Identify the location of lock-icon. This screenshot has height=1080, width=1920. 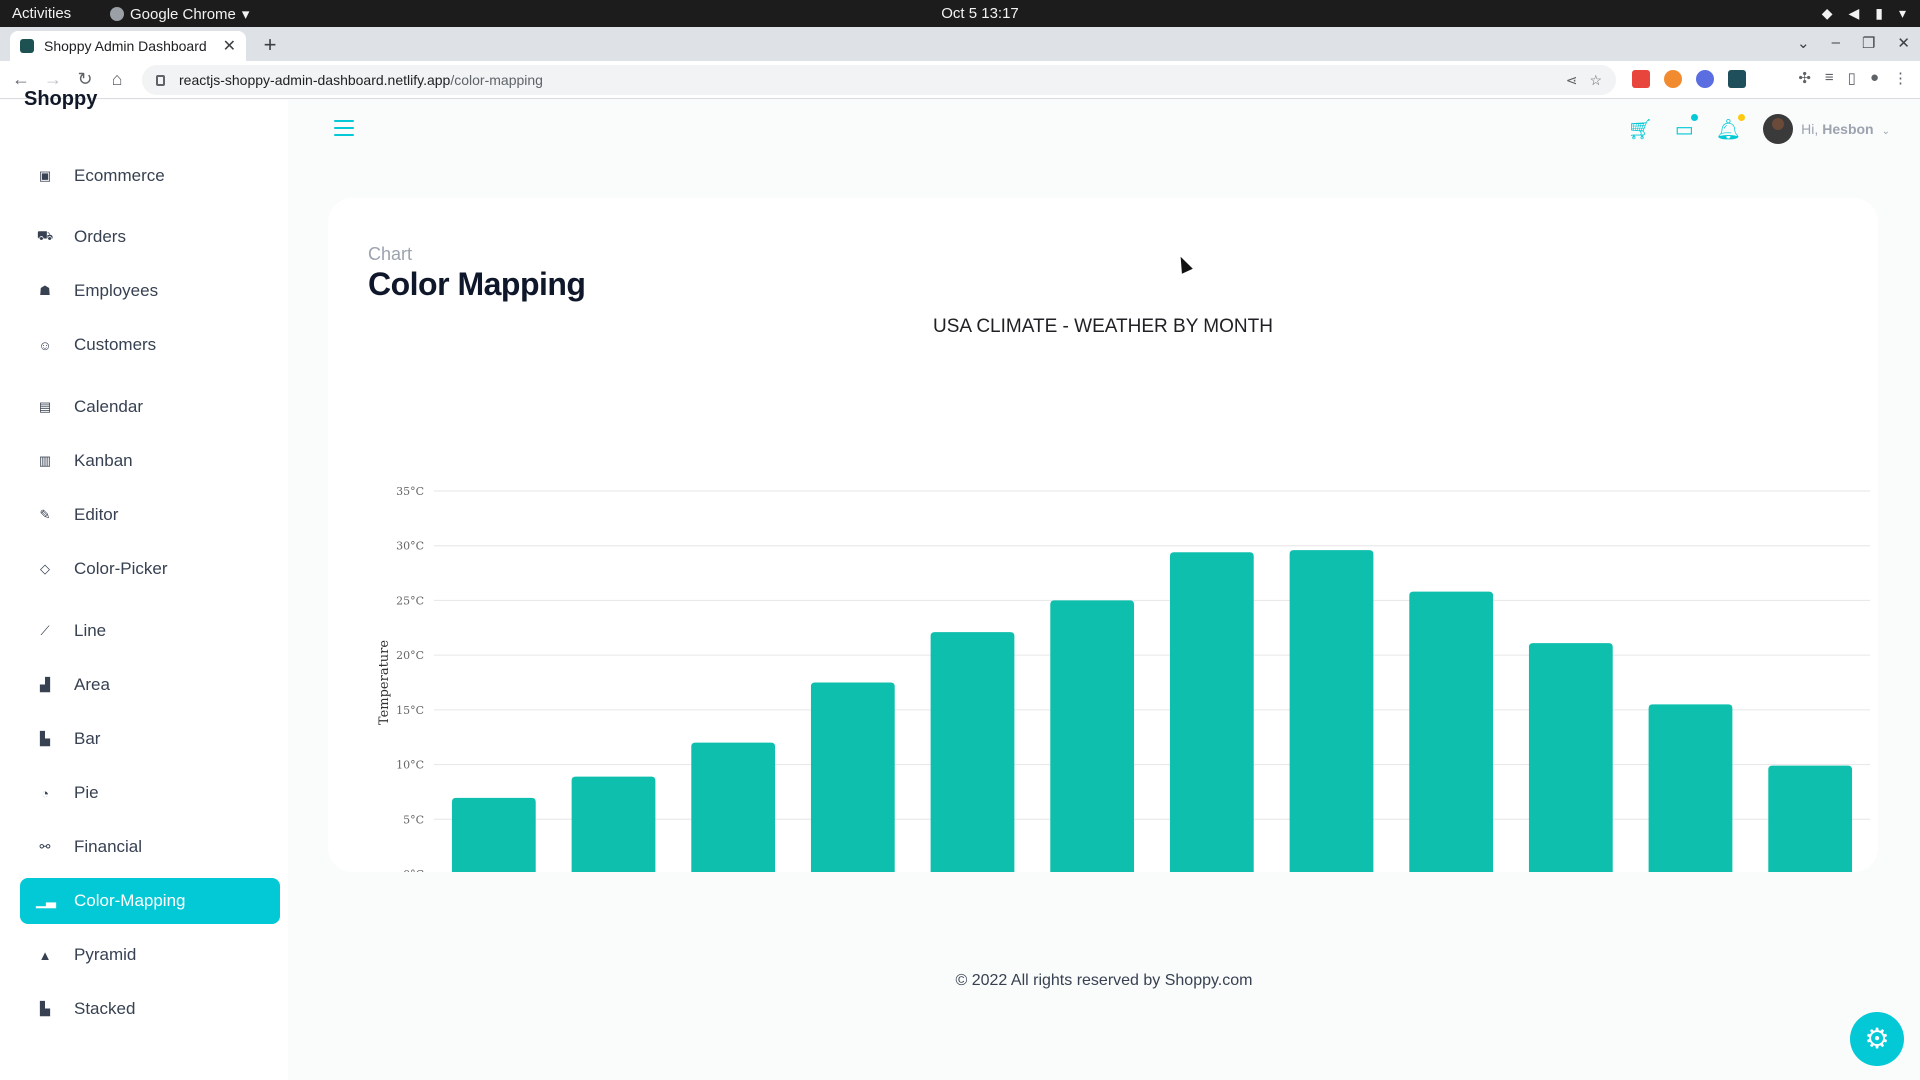
(160, 80).